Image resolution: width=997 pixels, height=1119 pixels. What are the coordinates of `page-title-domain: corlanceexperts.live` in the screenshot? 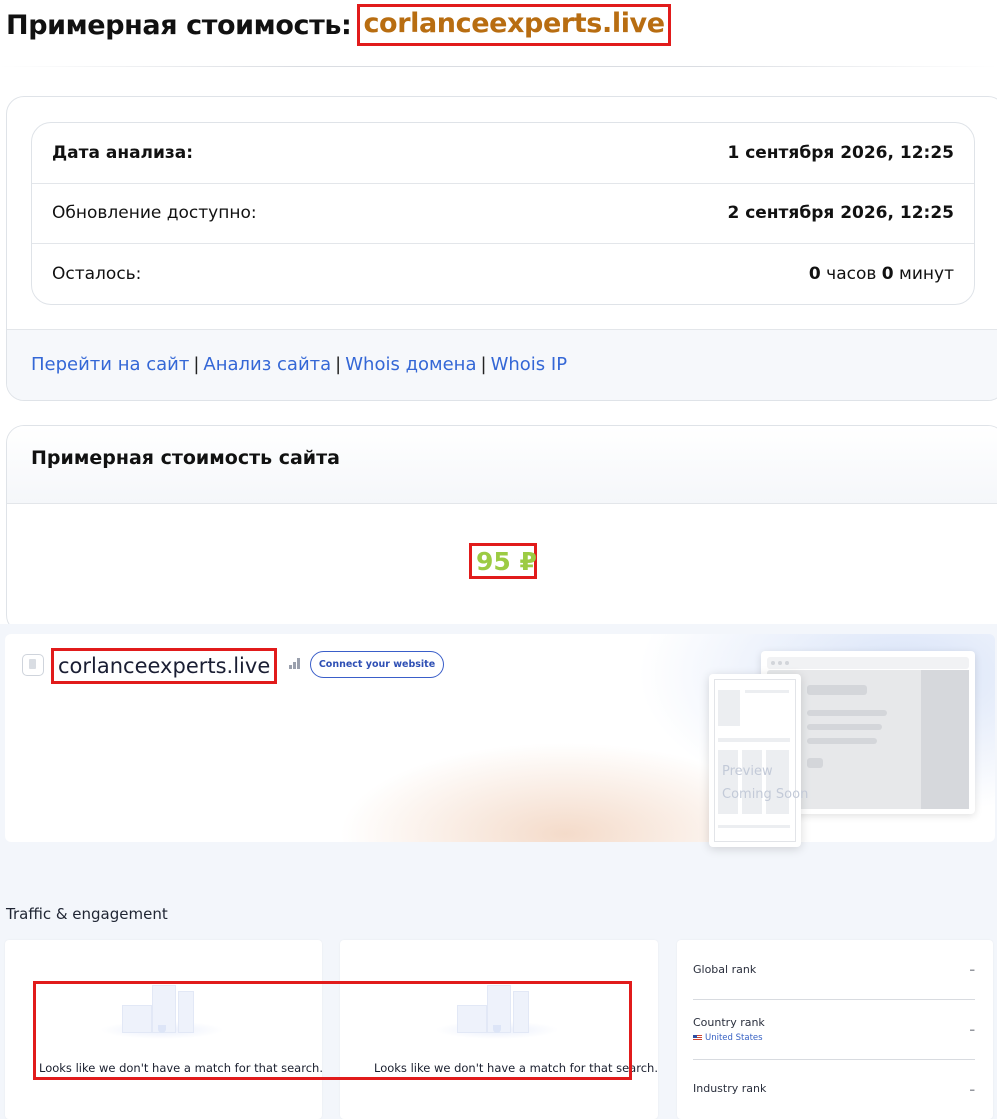 It's located at (514, 25).